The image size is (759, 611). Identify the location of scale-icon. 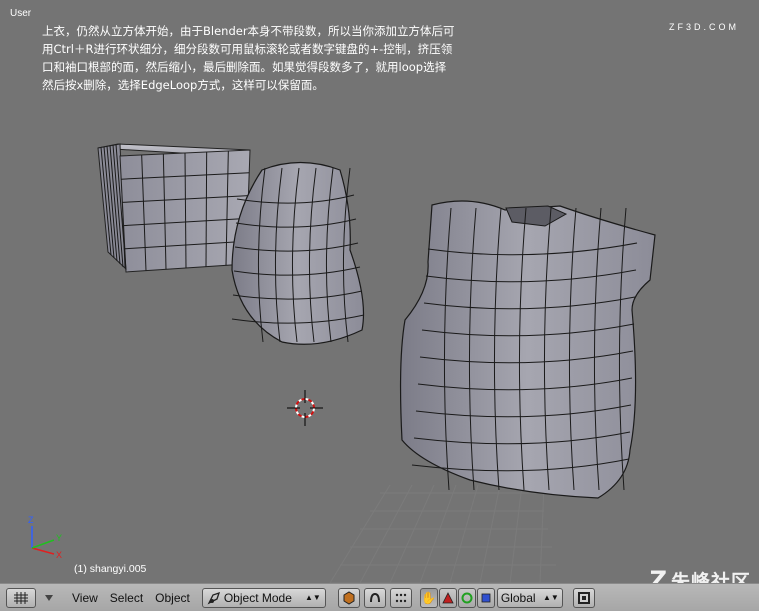
(486, 597).